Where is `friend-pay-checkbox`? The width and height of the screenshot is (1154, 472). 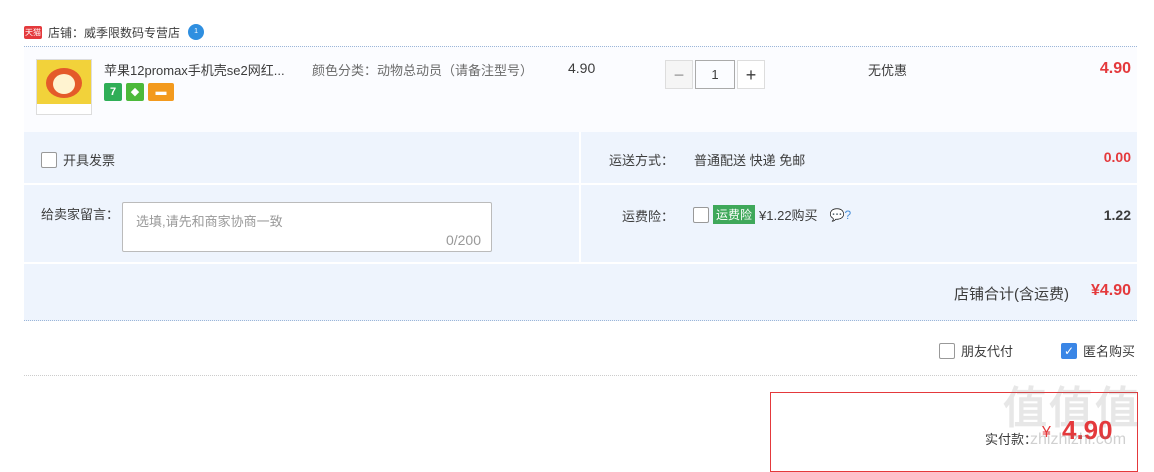
friend-pay-checkbox is located at coordinates (947, 350).